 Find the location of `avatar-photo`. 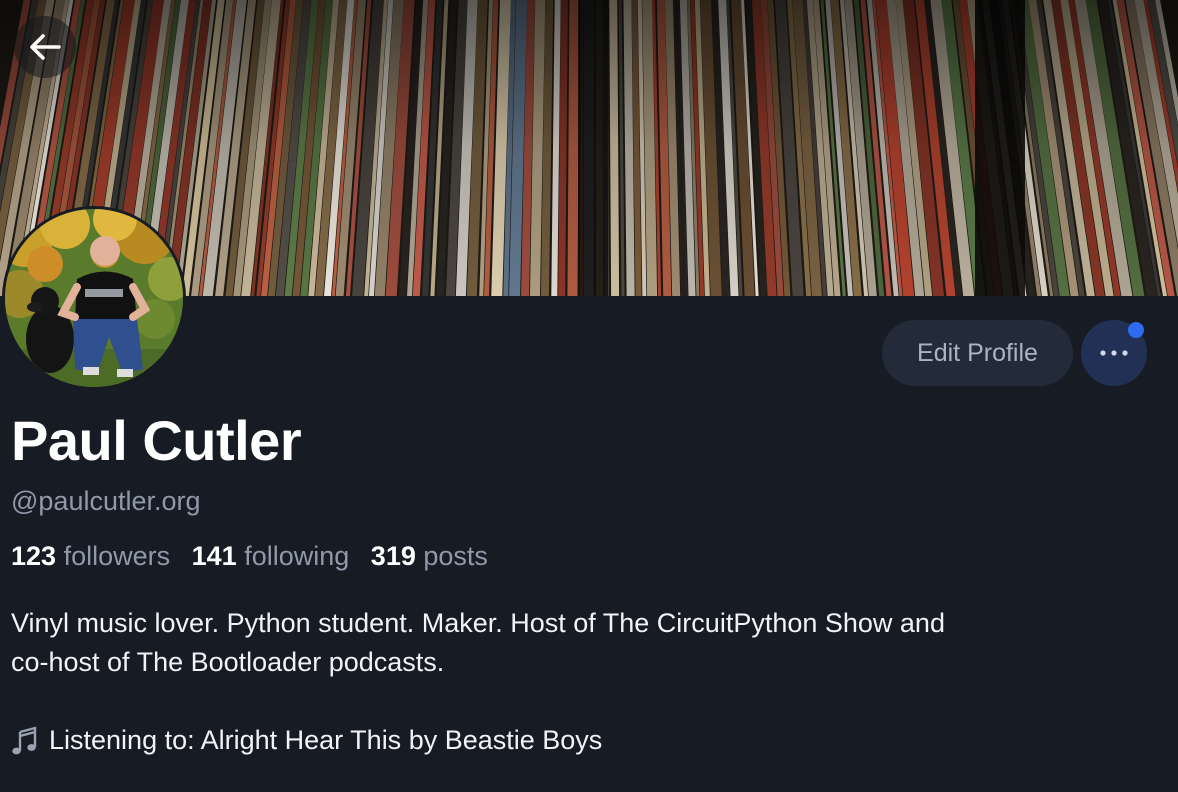

avatar-photo is located at coordinates (94, 298).